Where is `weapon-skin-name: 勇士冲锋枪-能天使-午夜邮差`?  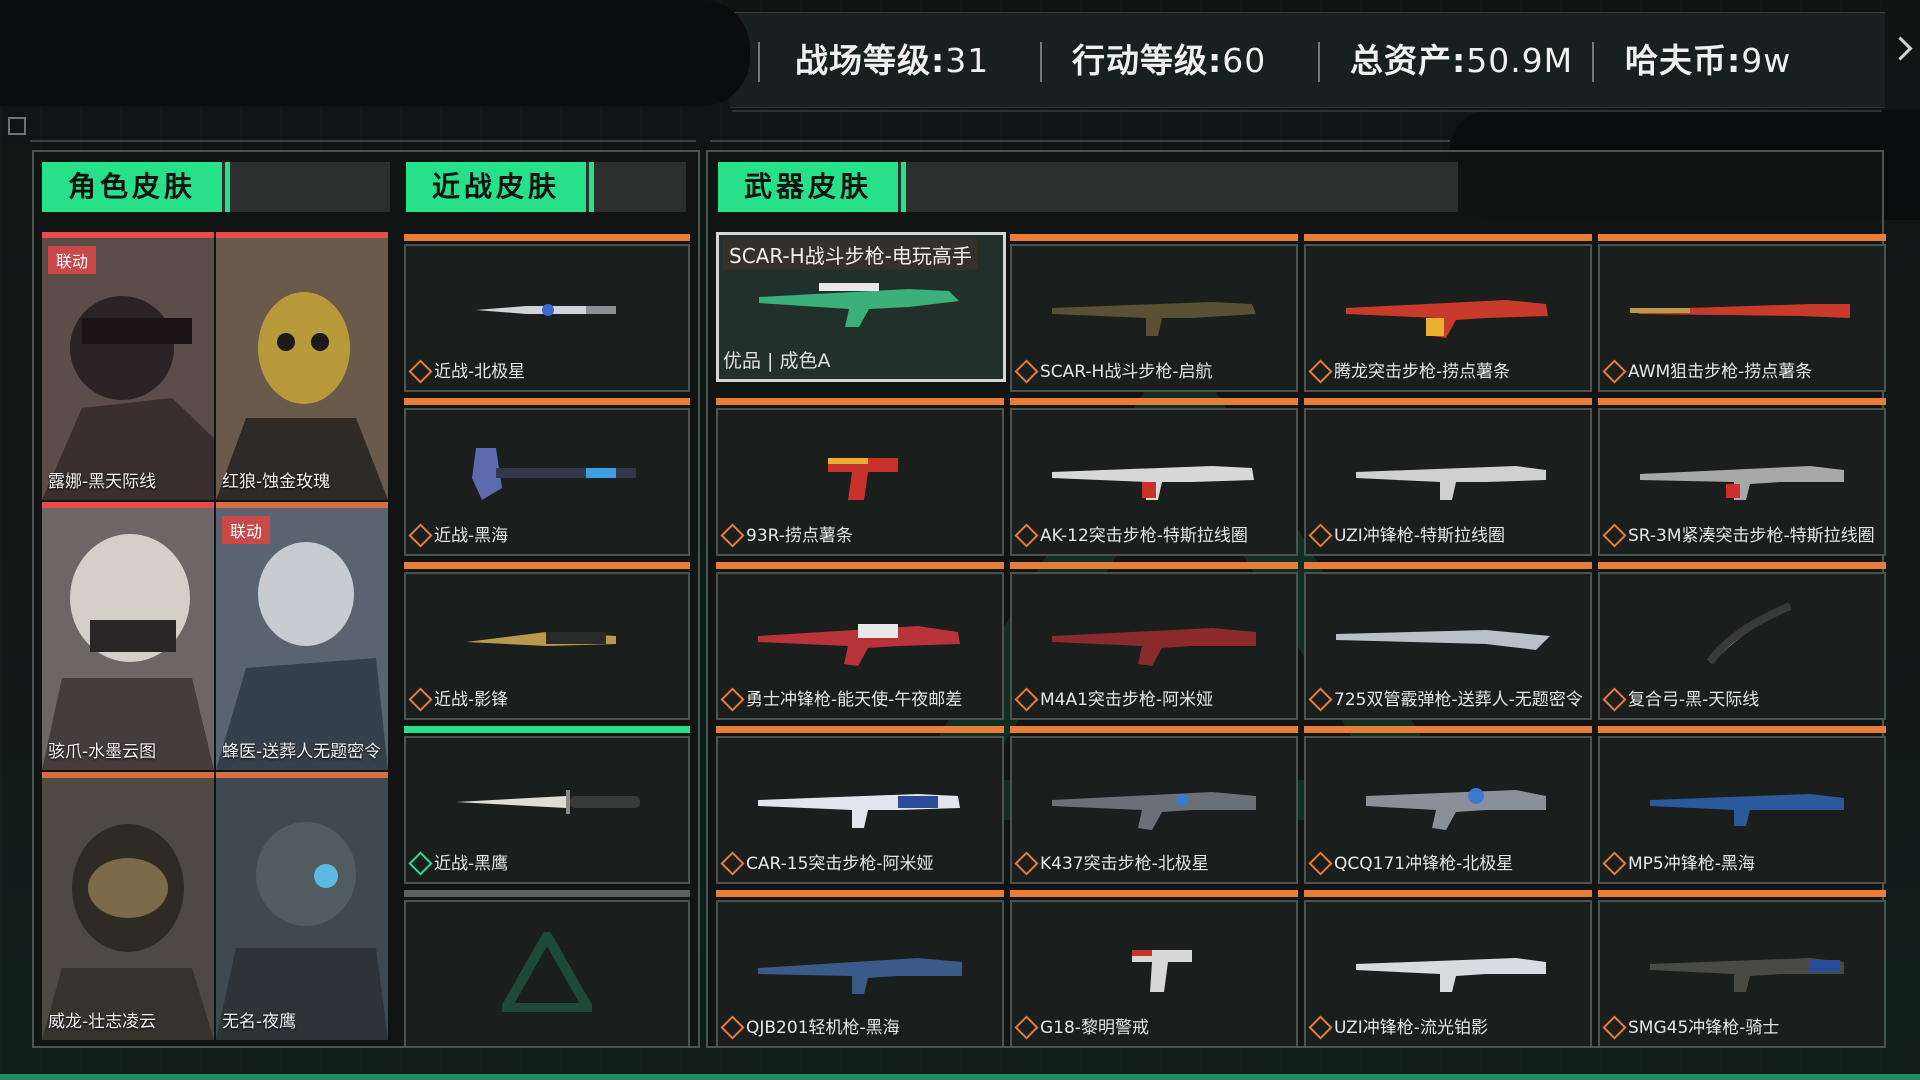 weapon-skin-name: 勇士冲锋枪-能天使-午夜邮差 is located at coordinates (854, 700).